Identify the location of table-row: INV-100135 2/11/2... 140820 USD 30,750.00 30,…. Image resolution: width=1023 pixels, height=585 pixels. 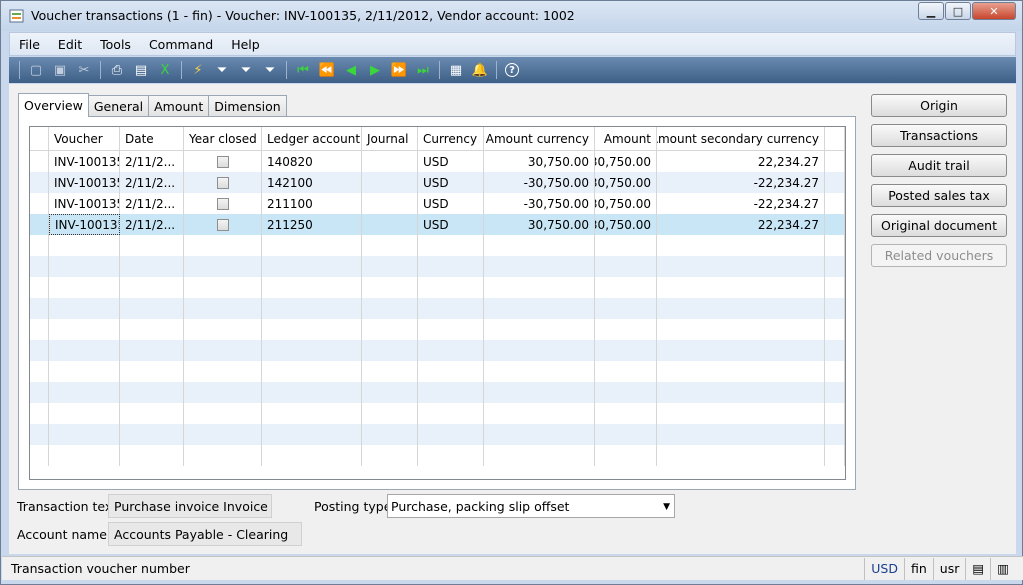
(437, 161).